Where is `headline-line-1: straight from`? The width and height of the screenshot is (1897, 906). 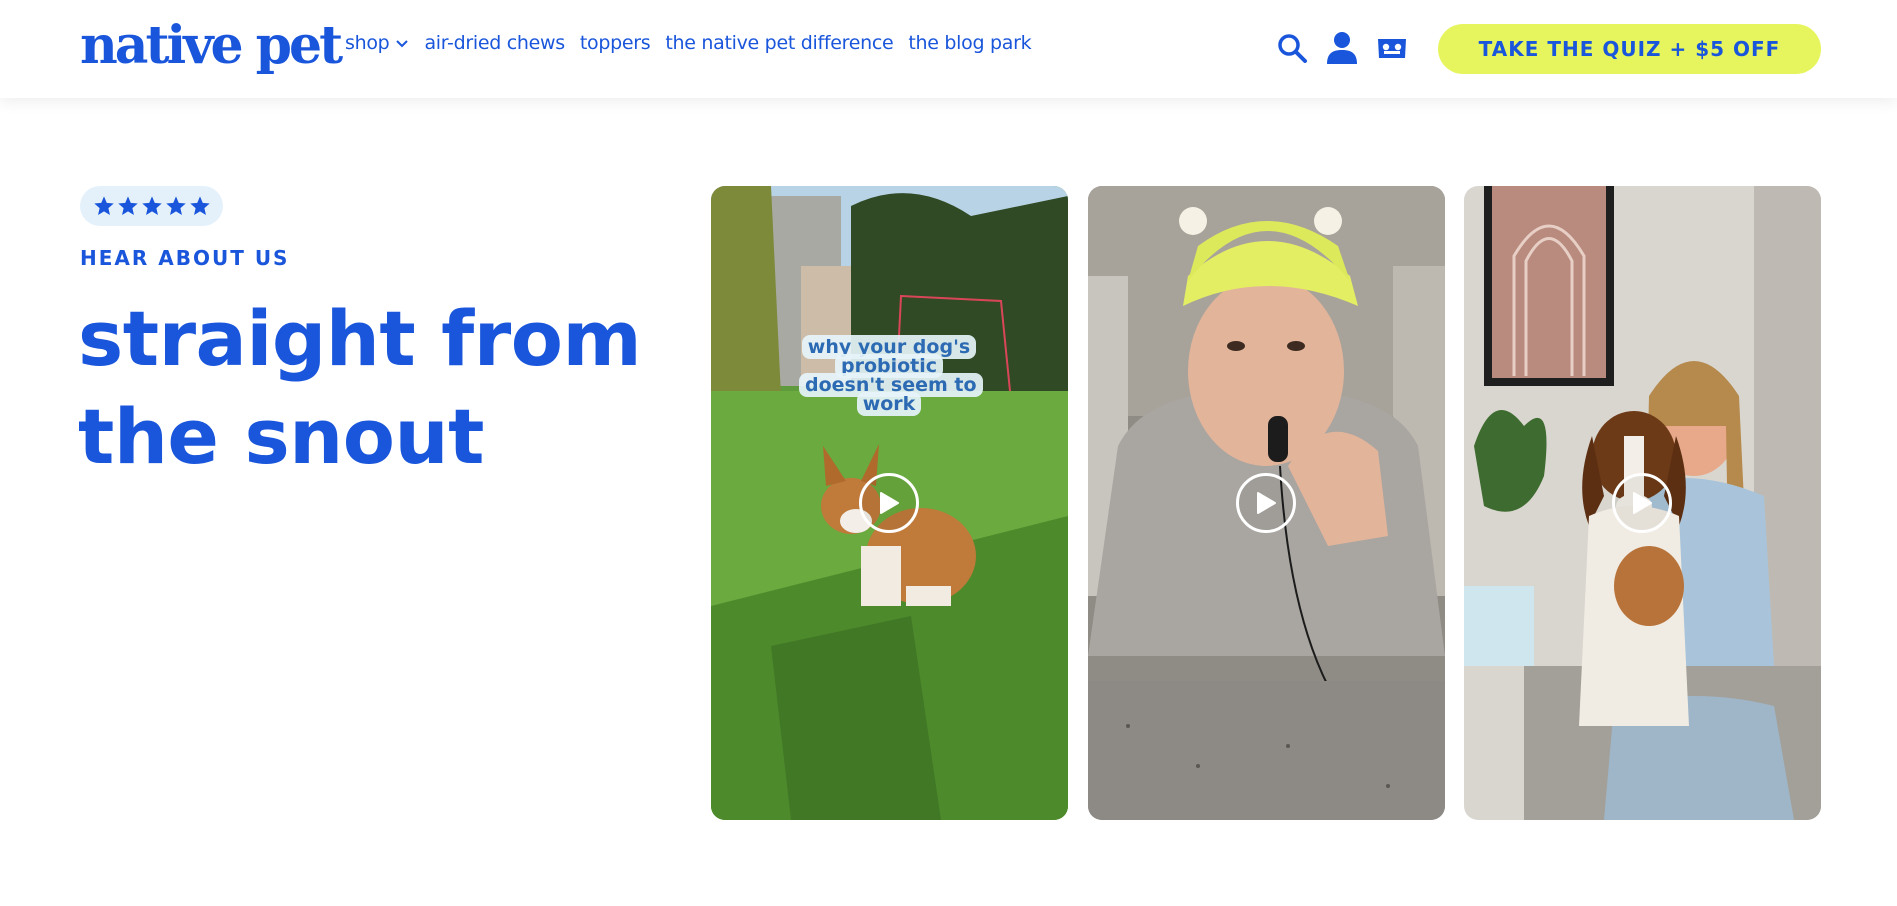 headline-line-1: straight from is located at coordinates (360, 338).